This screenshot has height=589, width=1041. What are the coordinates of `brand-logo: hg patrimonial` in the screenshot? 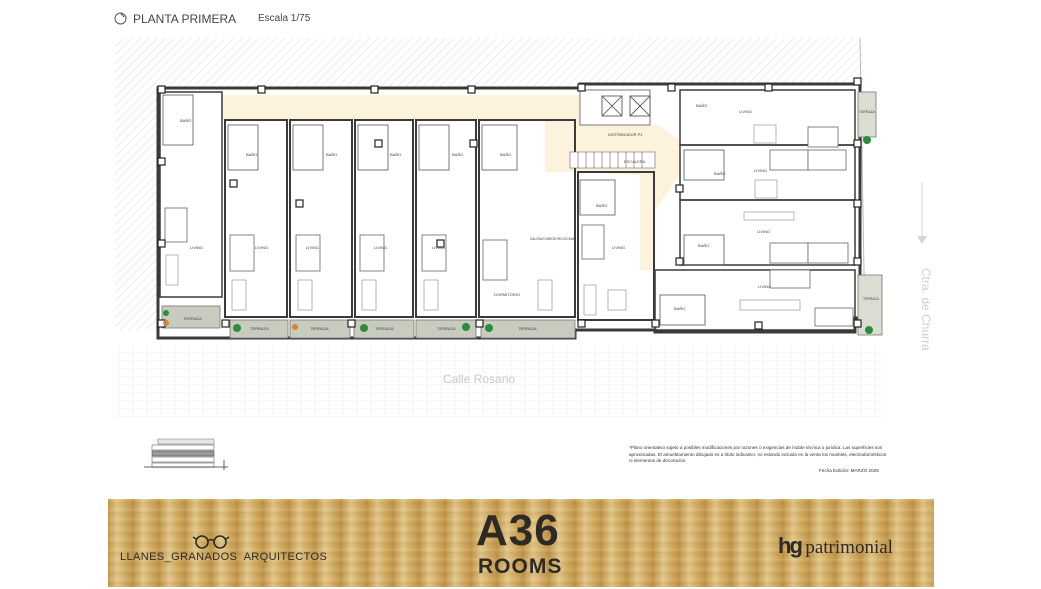 It's located at (835, 546).